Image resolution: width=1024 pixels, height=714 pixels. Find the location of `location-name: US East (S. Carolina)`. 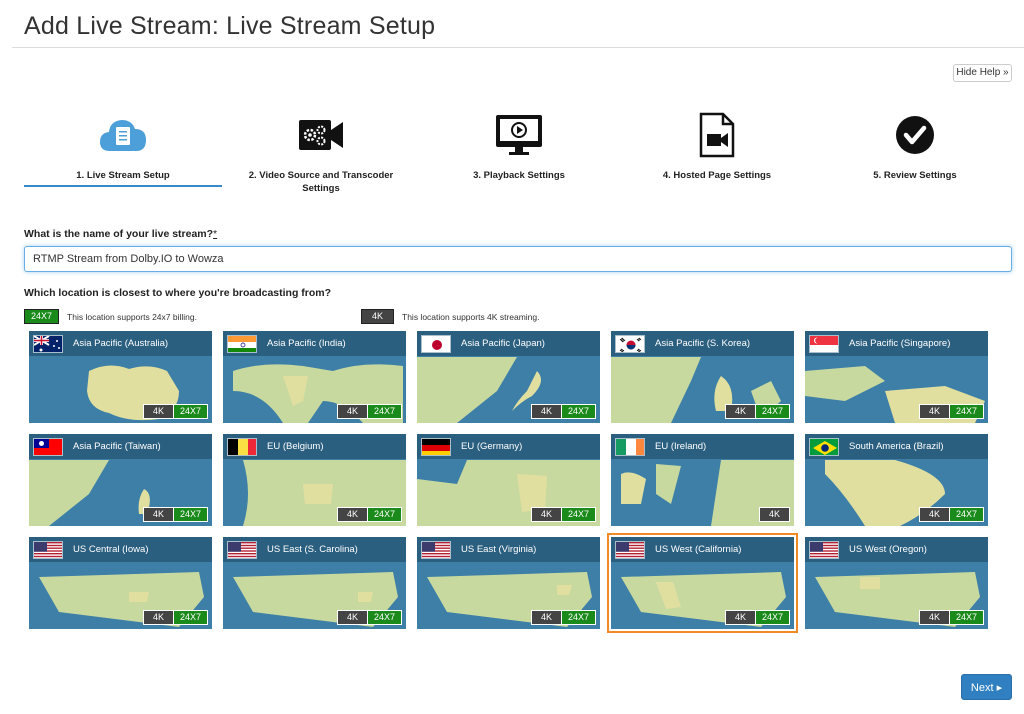

location-name: US East (S. Carolina) is located at coordinates (312, 549).